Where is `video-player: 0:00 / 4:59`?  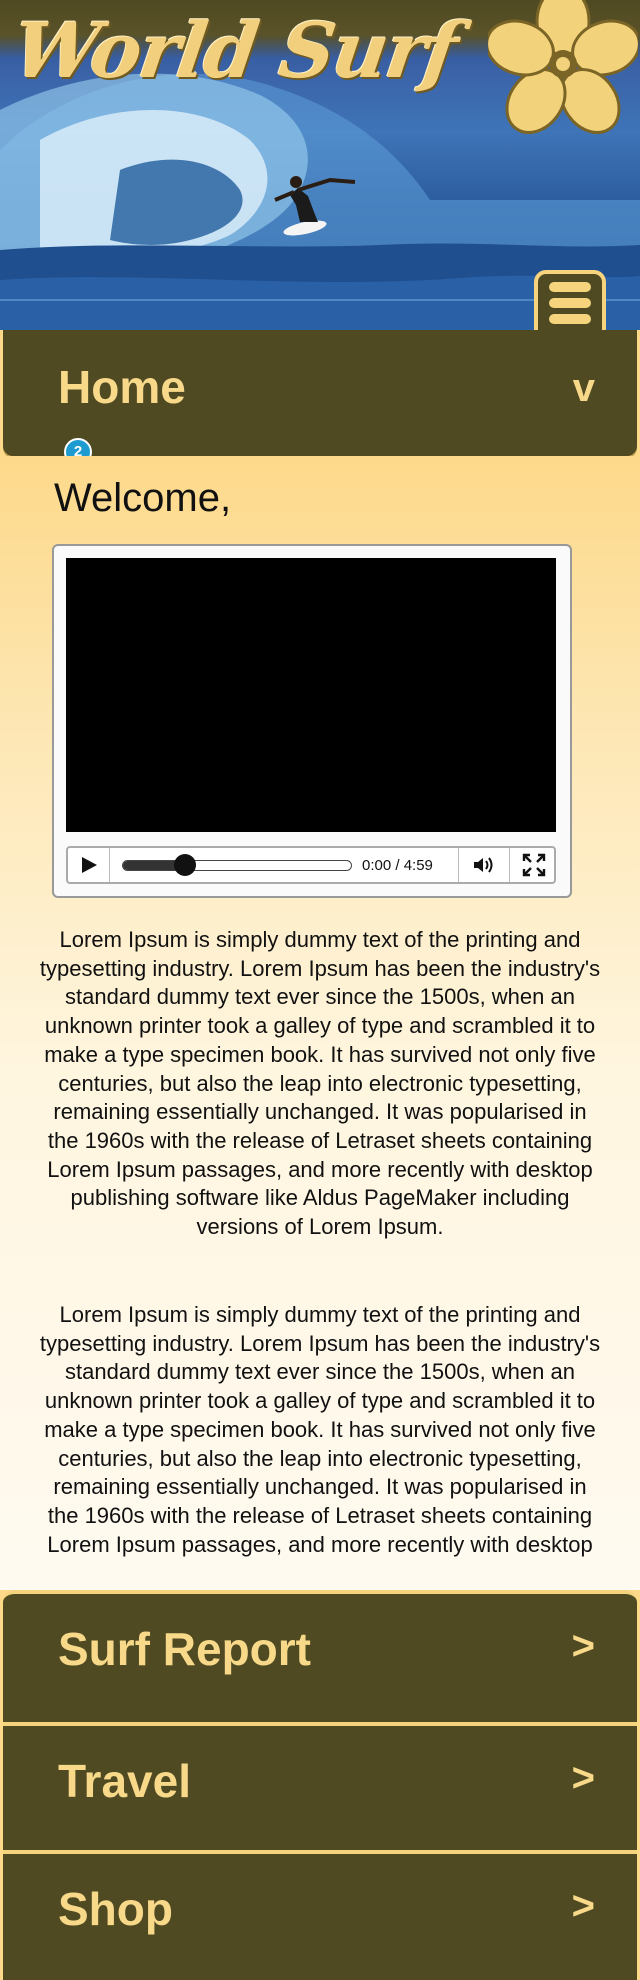 video-player: 0:00 / 4:59 is located at coordinates (312, 721).